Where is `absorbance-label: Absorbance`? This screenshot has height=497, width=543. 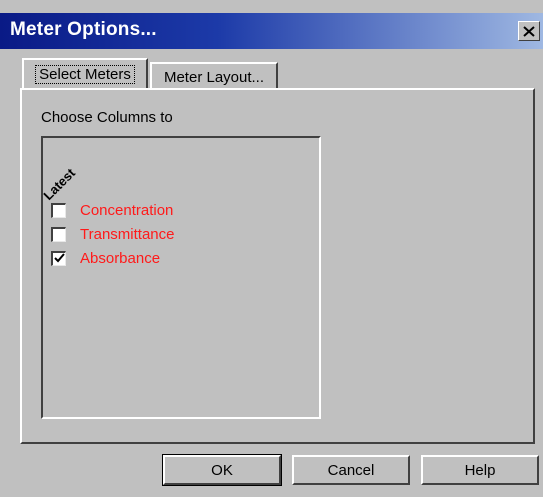 absorbance-label: Absorbance is located at coordinates (120, 258).